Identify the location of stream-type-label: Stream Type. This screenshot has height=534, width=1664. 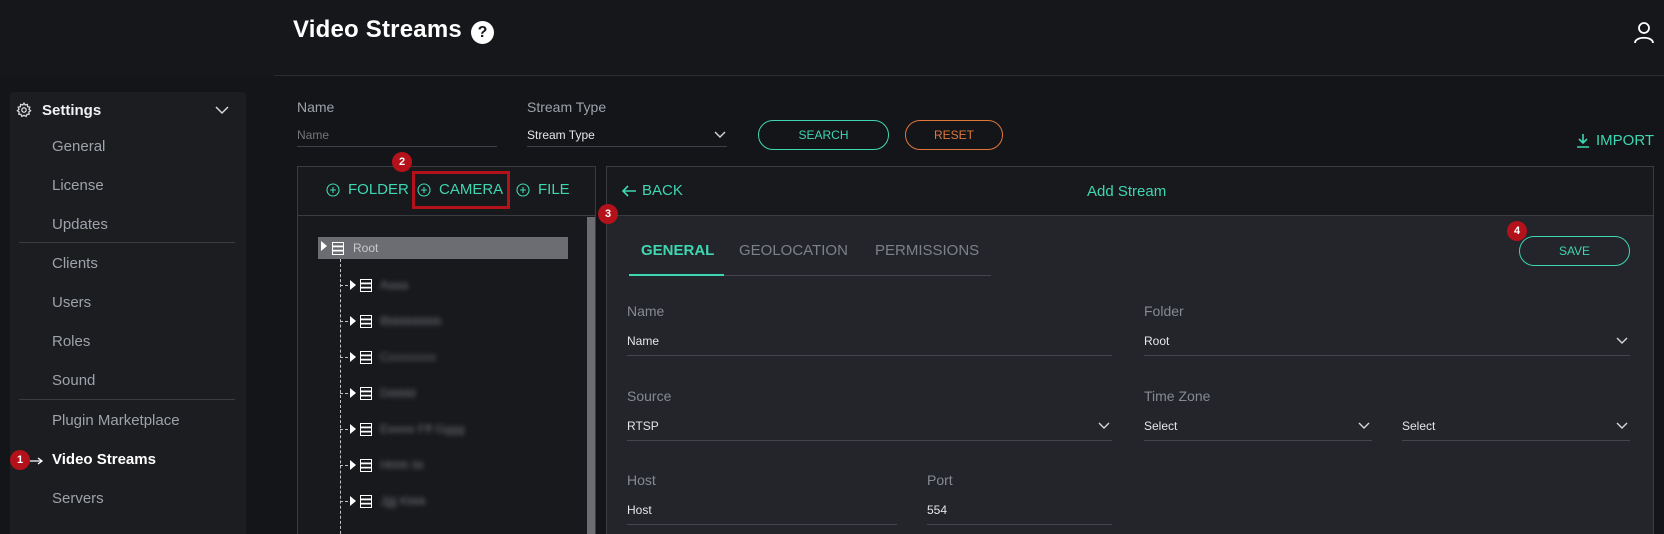
(567, 107).